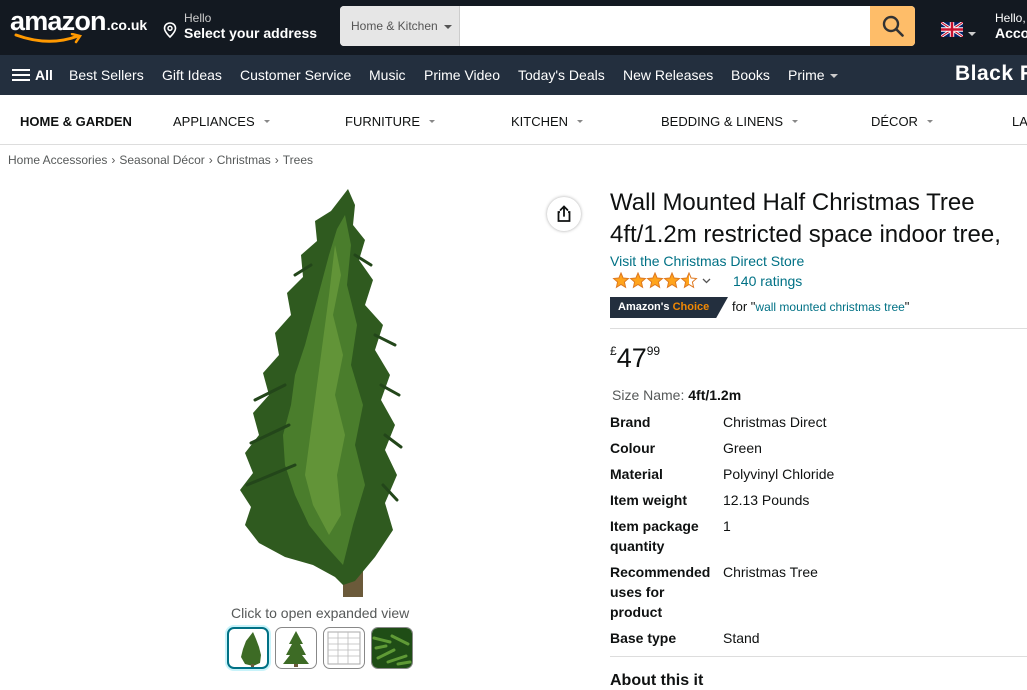 The width and height of the screenshot is (1027, 690). Describe the element at coordinates (657, 680) in the screenshot. I see `about-this-item-heading: About this it` at that location.